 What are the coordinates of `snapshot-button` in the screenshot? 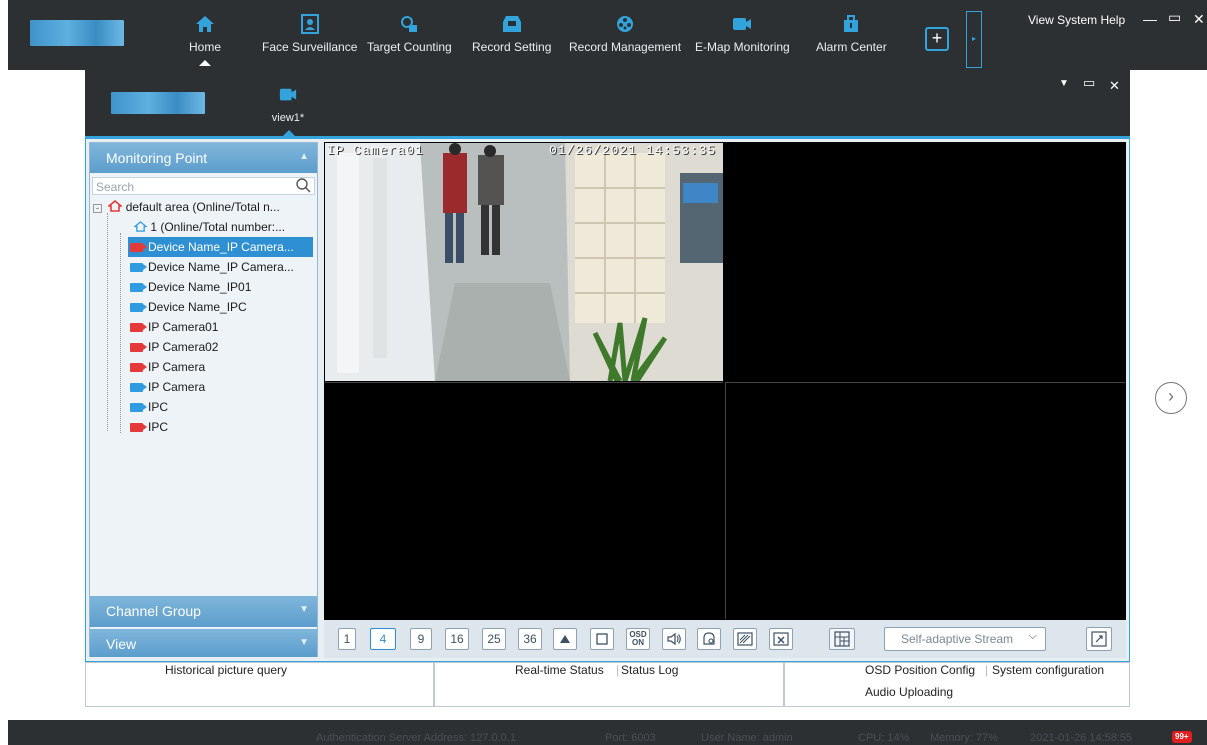 It's located at (745, 639).